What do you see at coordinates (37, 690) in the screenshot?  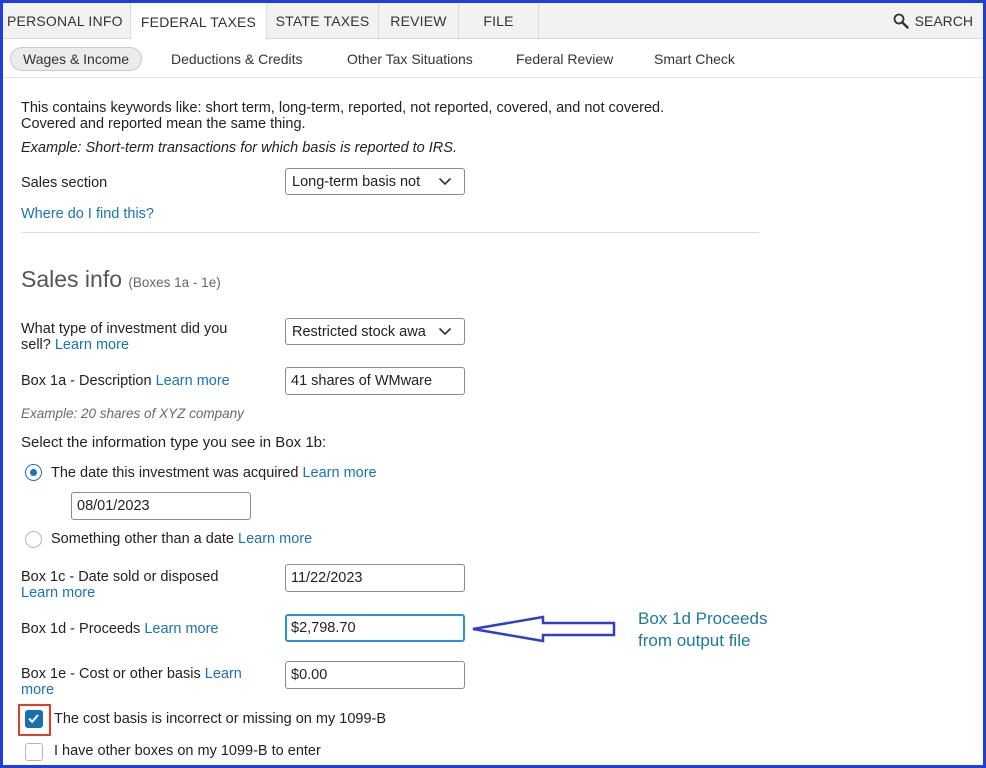 I see `box1e-learn-more-link-2: more` at bounding box center [37, 690].